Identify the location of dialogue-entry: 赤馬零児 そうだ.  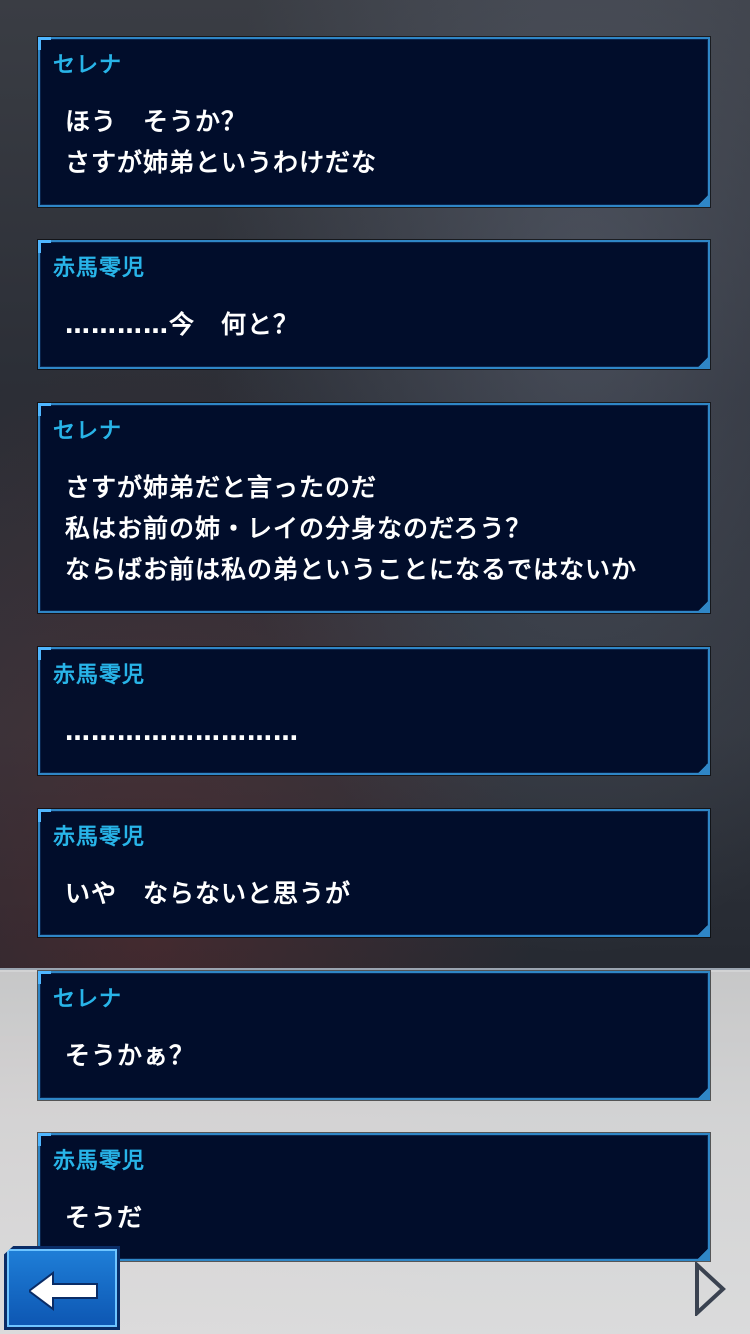
(374, 1197).